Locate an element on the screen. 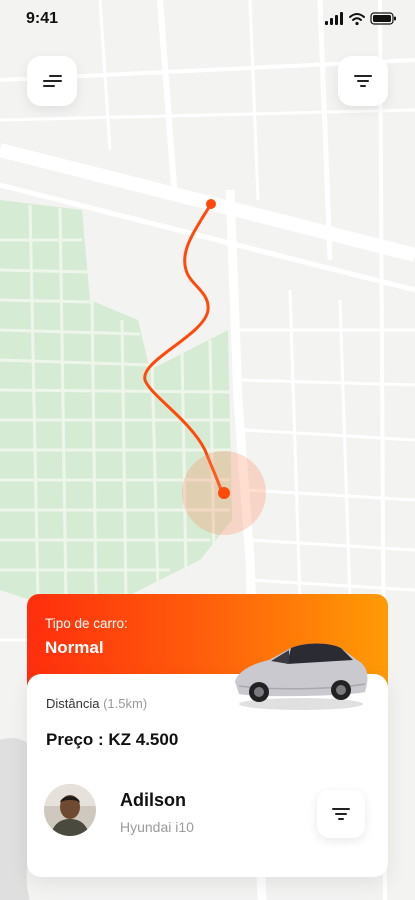 Image resolution: width=415 pixels, height=900 pixels. driver-options-button is located at coordinates (341, 814).